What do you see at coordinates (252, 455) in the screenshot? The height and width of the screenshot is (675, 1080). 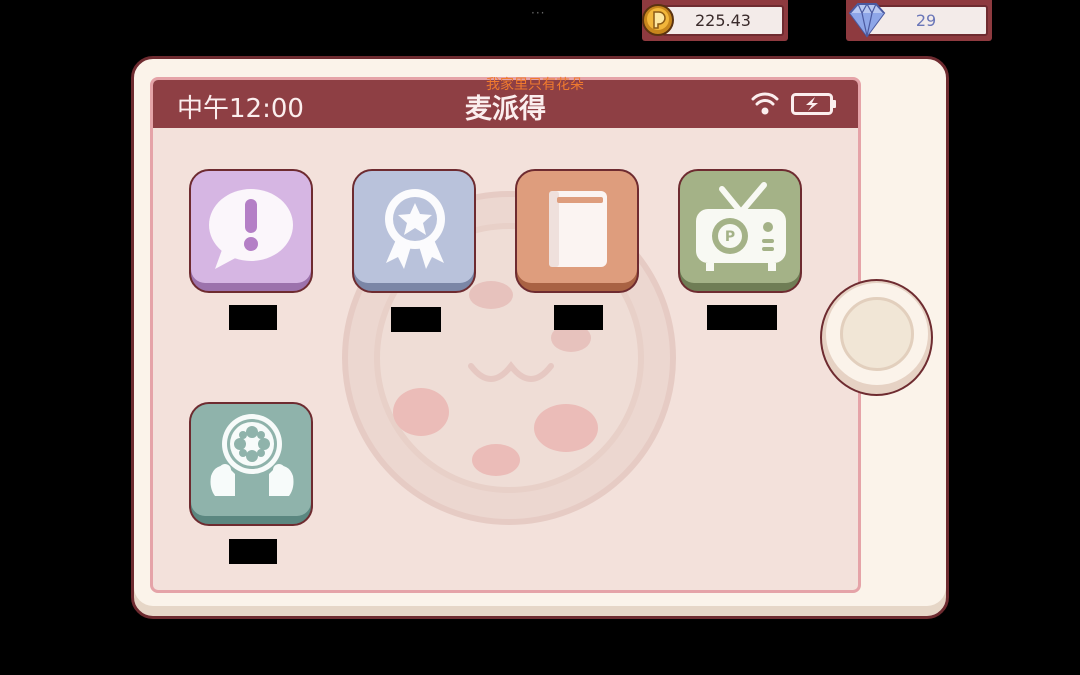 I see `film-reel-icon` at bounding box center [252, 455].